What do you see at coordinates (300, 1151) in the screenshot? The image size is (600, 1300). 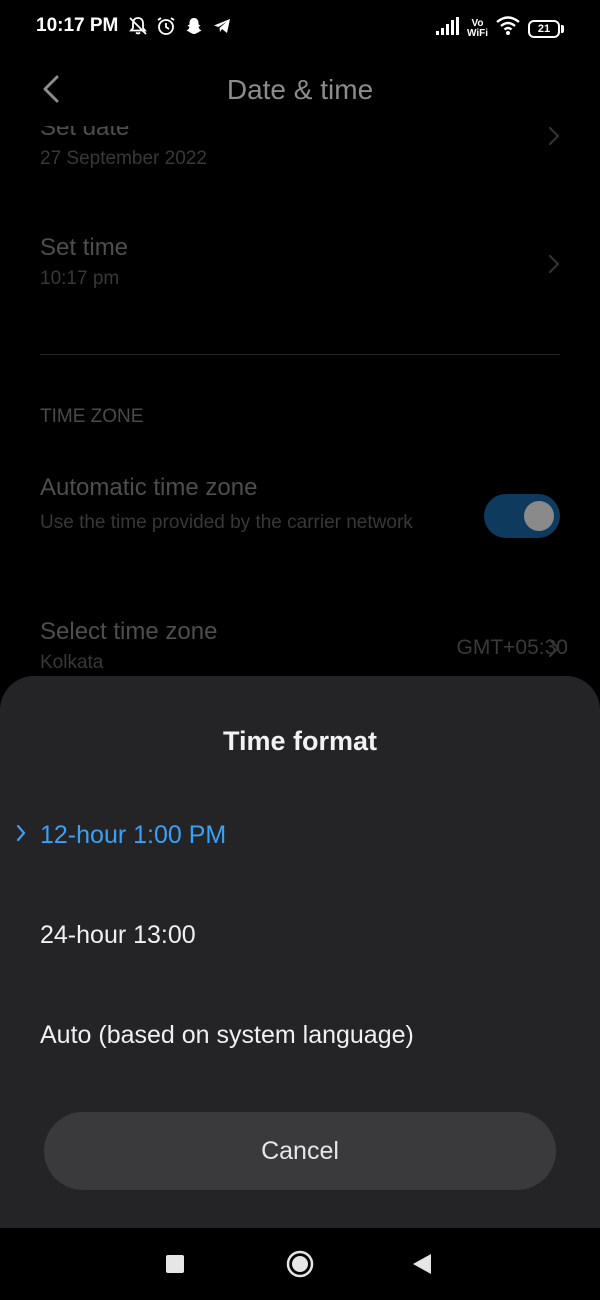 I see `cancel-button: Cancel` at bounding box center [300, 1151].